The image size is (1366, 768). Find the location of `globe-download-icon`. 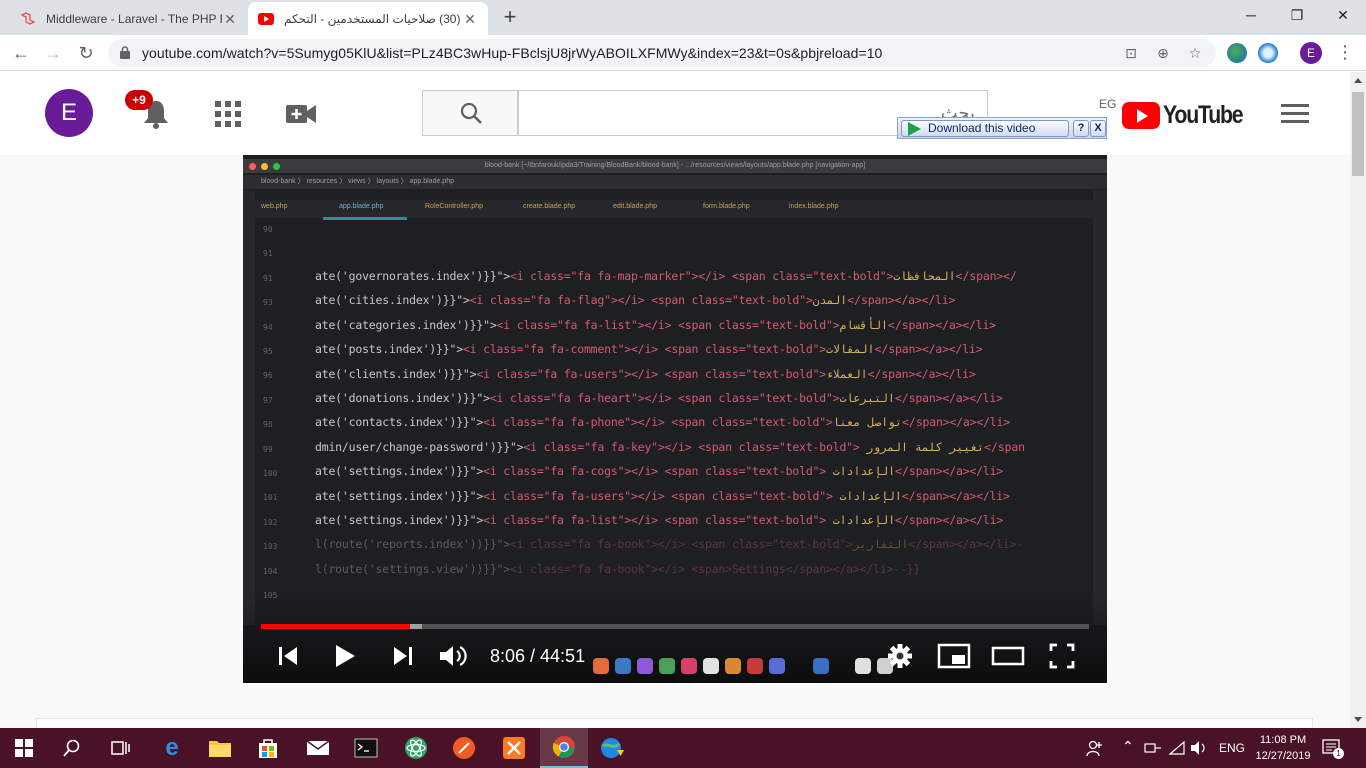

globe-download-icon is located at coordinates (612, 748).